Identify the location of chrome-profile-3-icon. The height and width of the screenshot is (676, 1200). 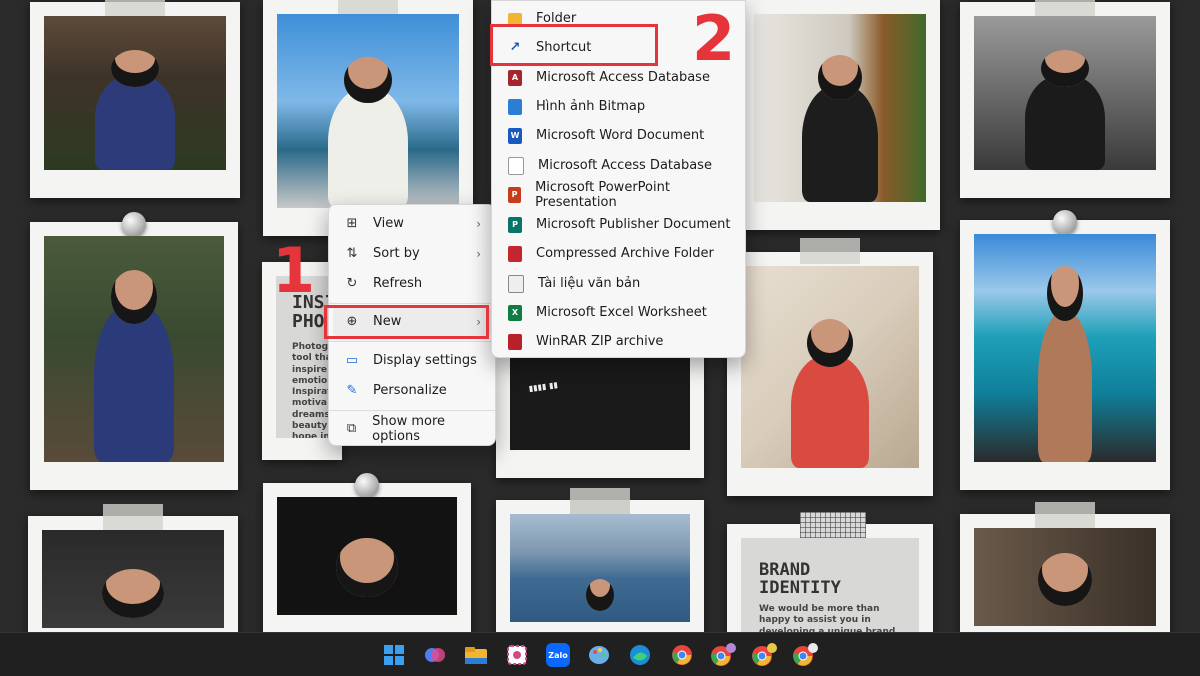
(805, 655).